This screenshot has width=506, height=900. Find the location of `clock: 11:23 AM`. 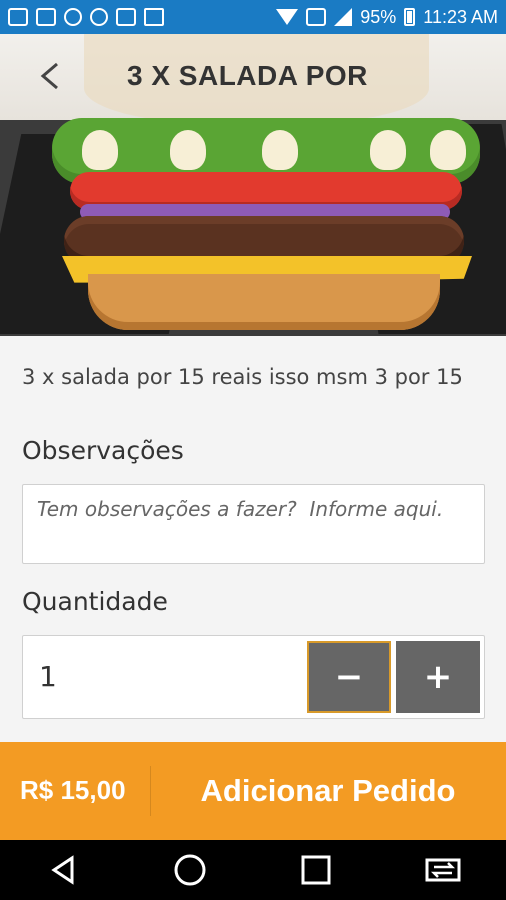

clock: 11:23 AM is located at coordinates (460, 16).